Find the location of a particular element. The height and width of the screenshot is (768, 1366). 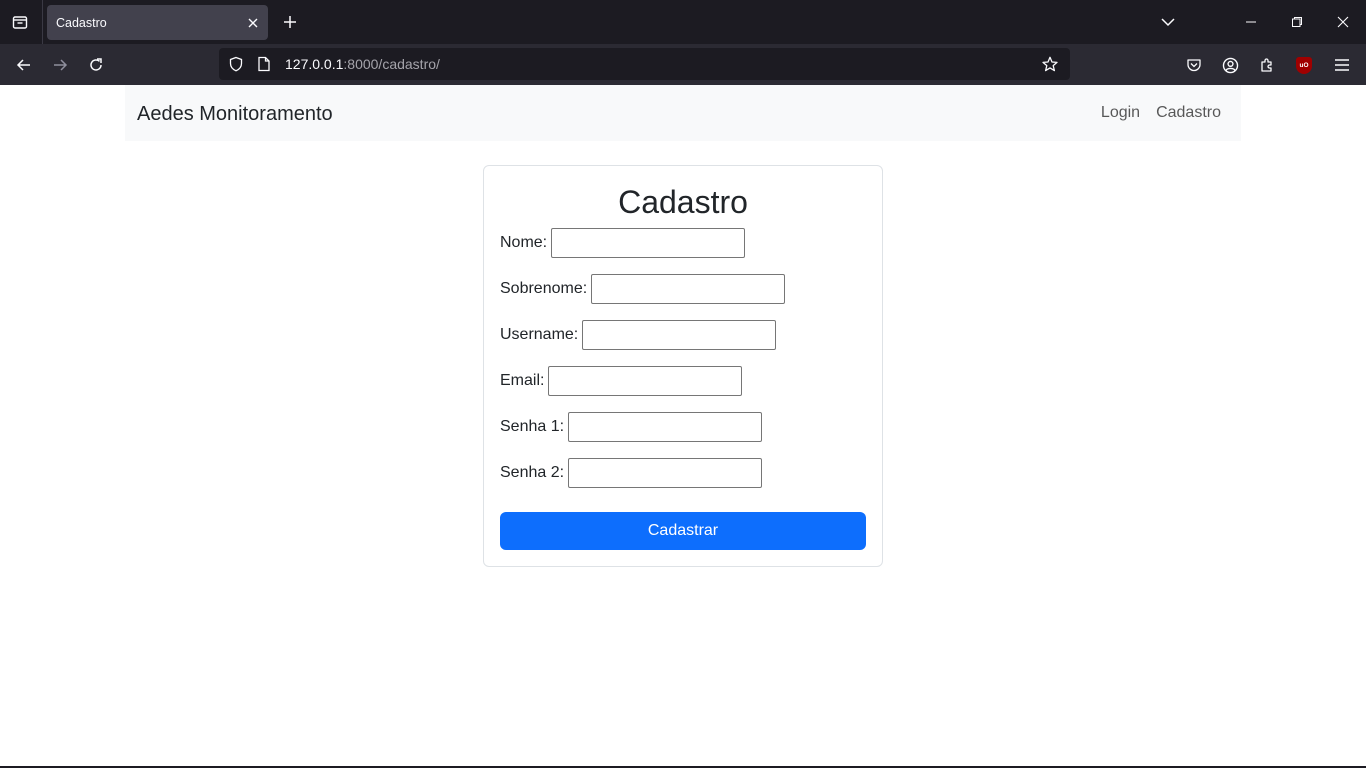

username-field is located at coordinates (679, 335).